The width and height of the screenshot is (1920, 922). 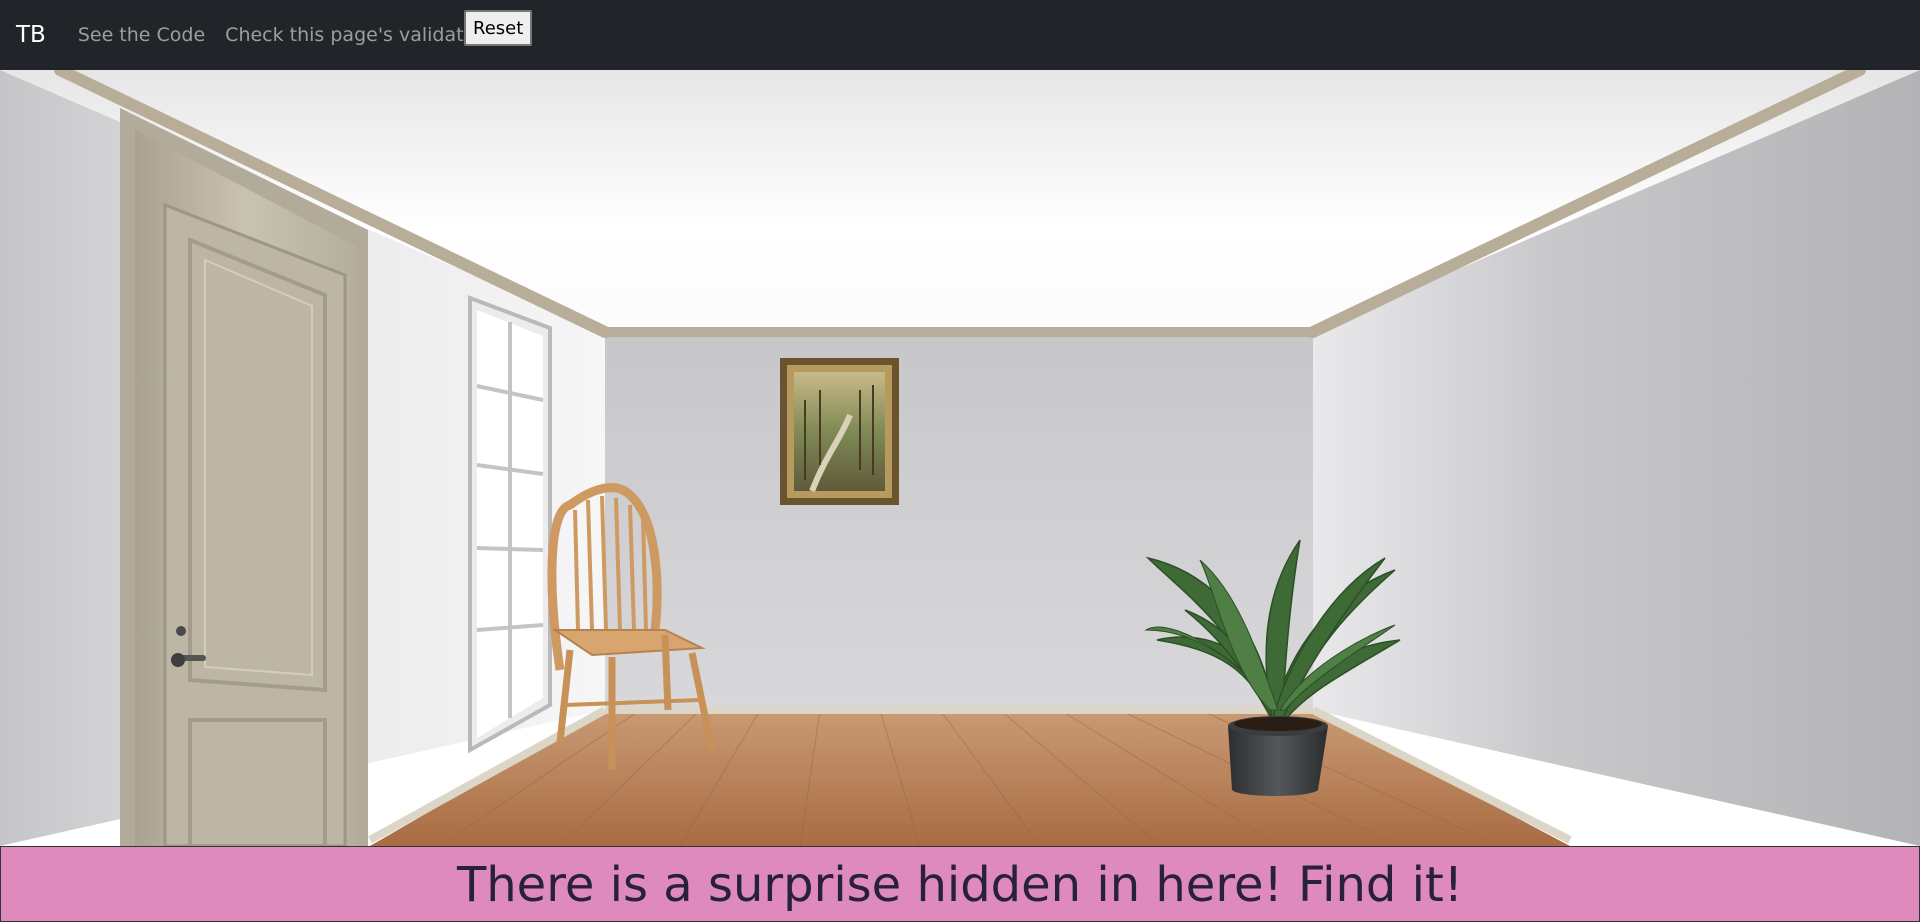 What do you see at coordinates (510, 524) in the screenshot?
I see `window` at bounding box center [510, 524].